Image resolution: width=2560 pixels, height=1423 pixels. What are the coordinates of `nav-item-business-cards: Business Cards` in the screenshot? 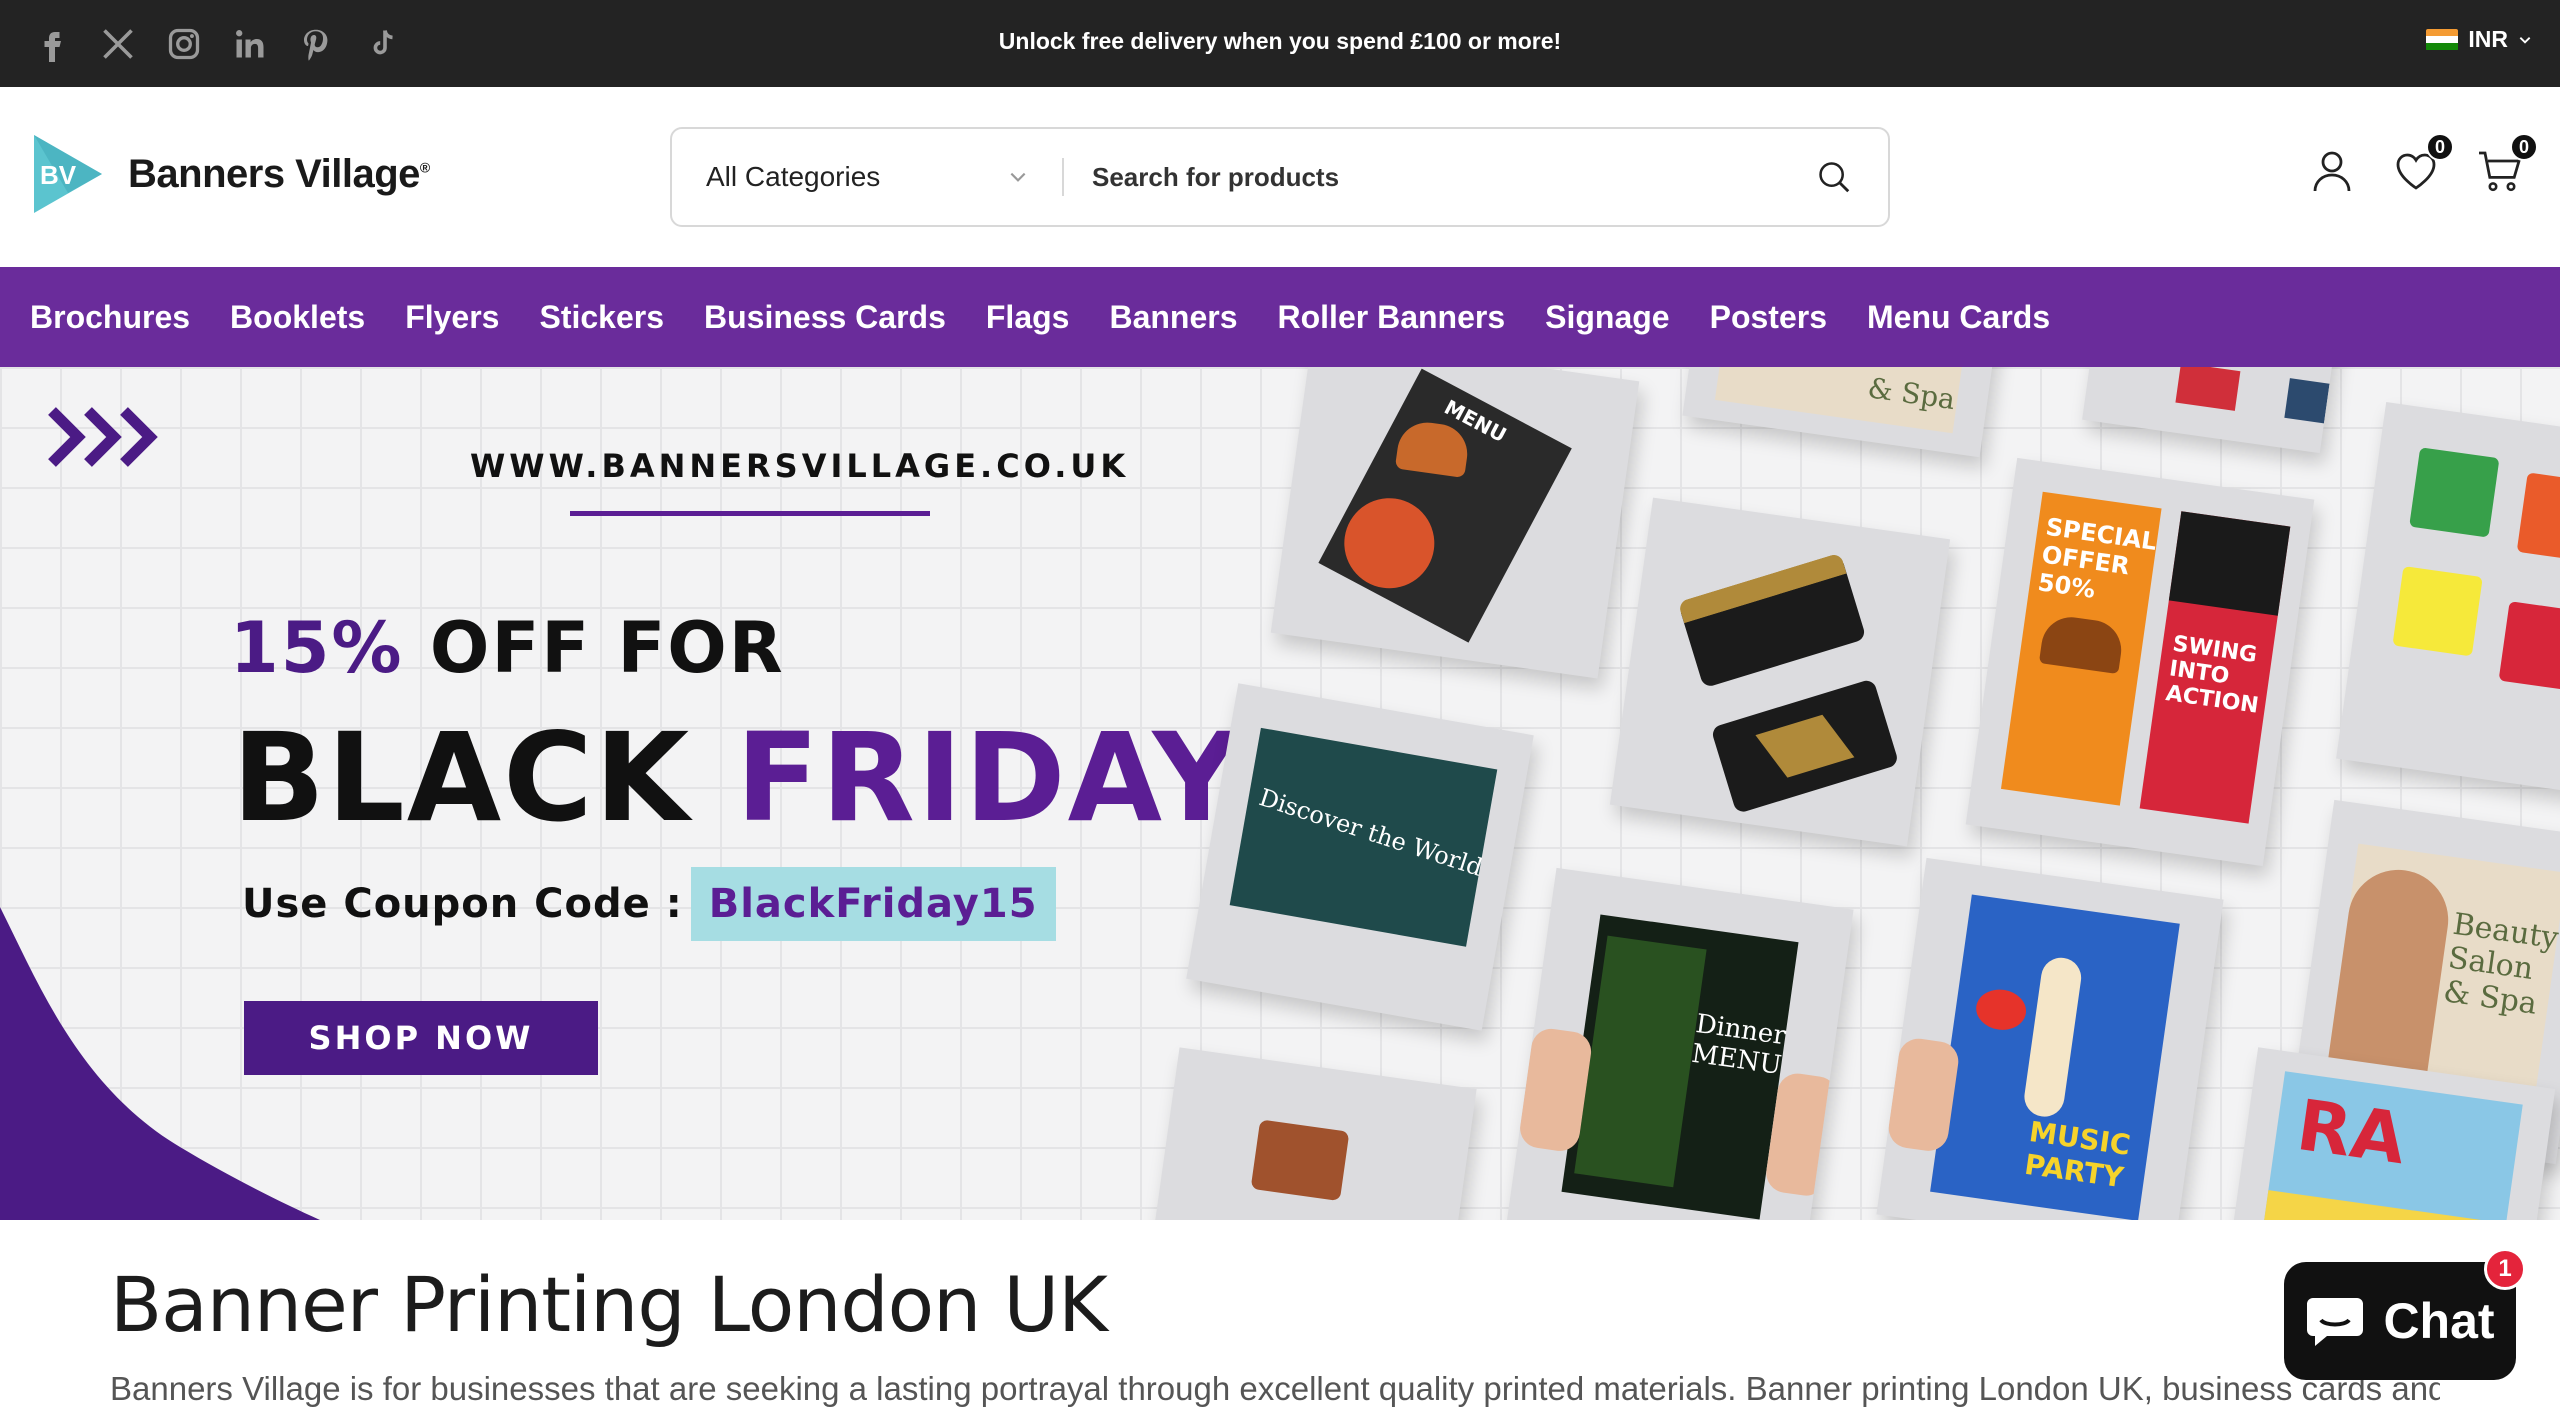 It's located at (825, 317).